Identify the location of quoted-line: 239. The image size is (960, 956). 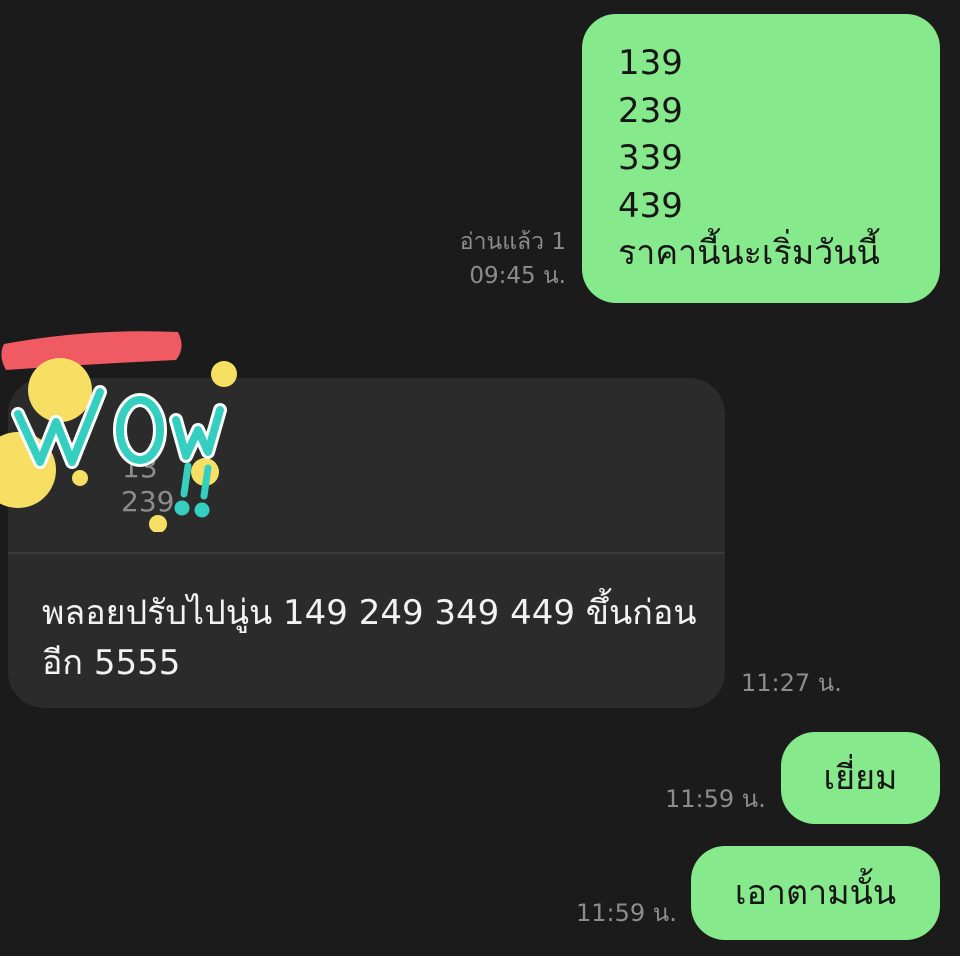
(148, 501).